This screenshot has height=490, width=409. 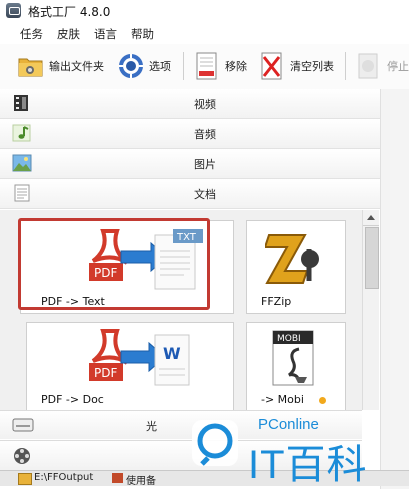 I want to click on output-folder-label: 输出文件夹, so click(x=76, y=66).